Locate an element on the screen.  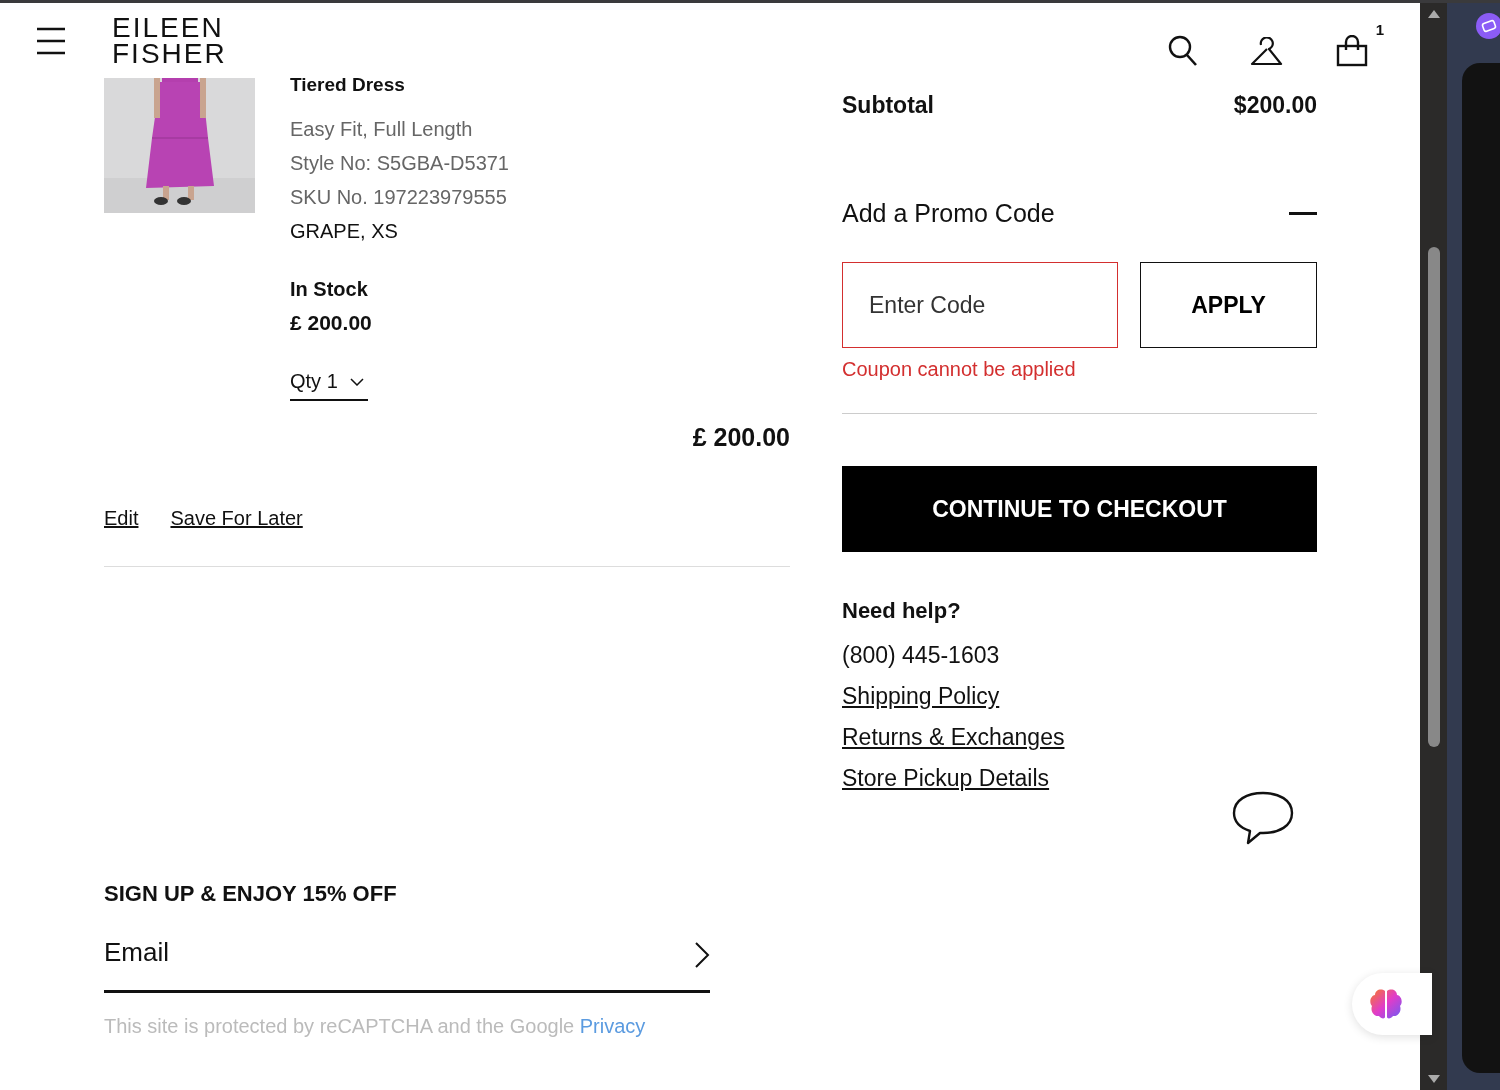
item-price: £ 200.00 is located at coordinates (331, 323).